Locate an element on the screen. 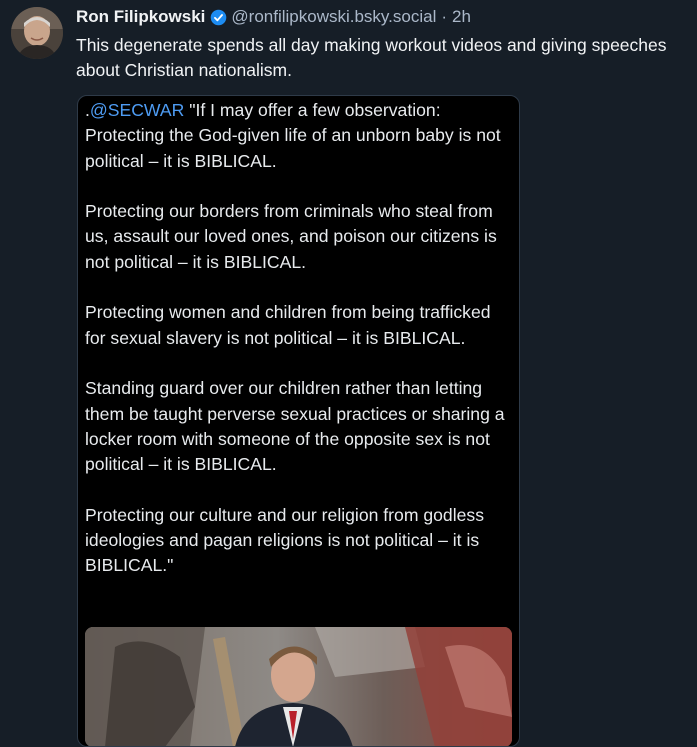 The width and height of the screenshot is (697, 747). mention-link: @SECWAR is located at coordinates (137, 110).